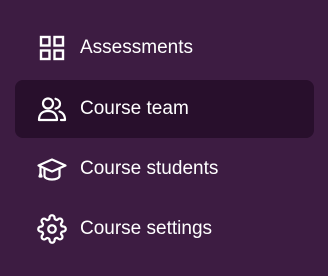 This screenshot has height=276, width=328. I want to click on sidebar-item-label: Assessments, so click(136, 47).